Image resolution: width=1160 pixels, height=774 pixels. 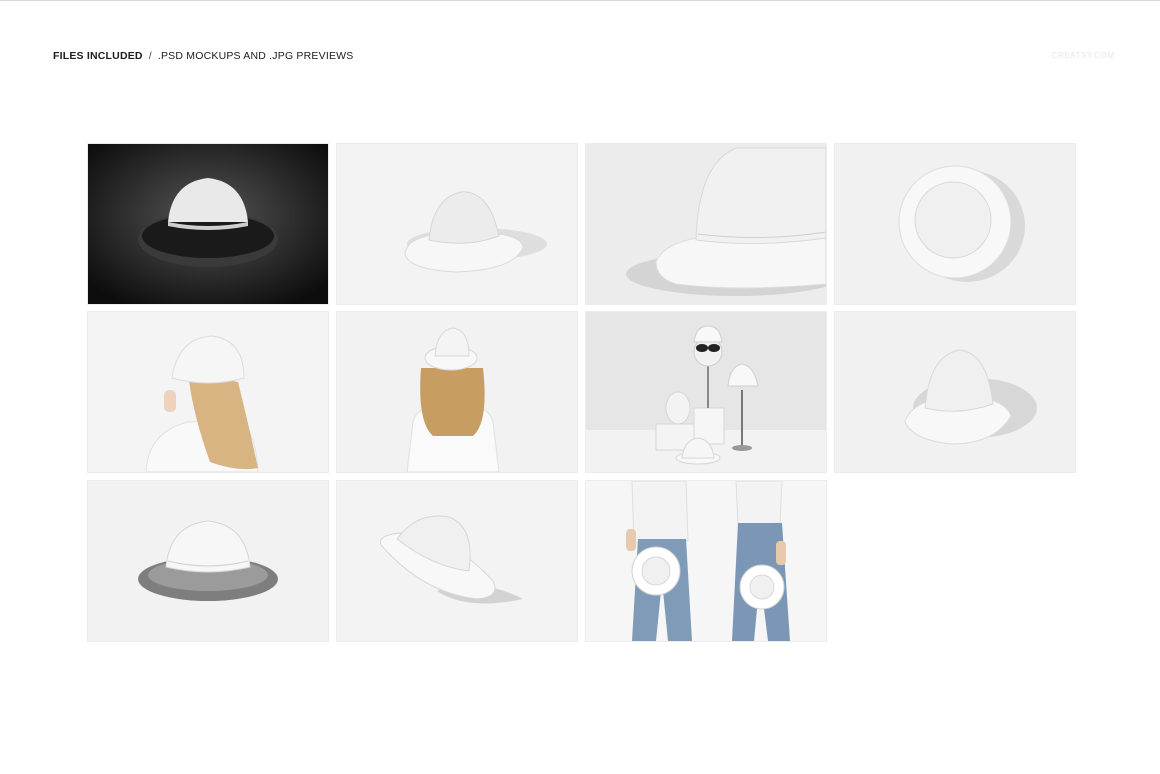 I want to click on preview-woman-back, so click(x=457, y=392).